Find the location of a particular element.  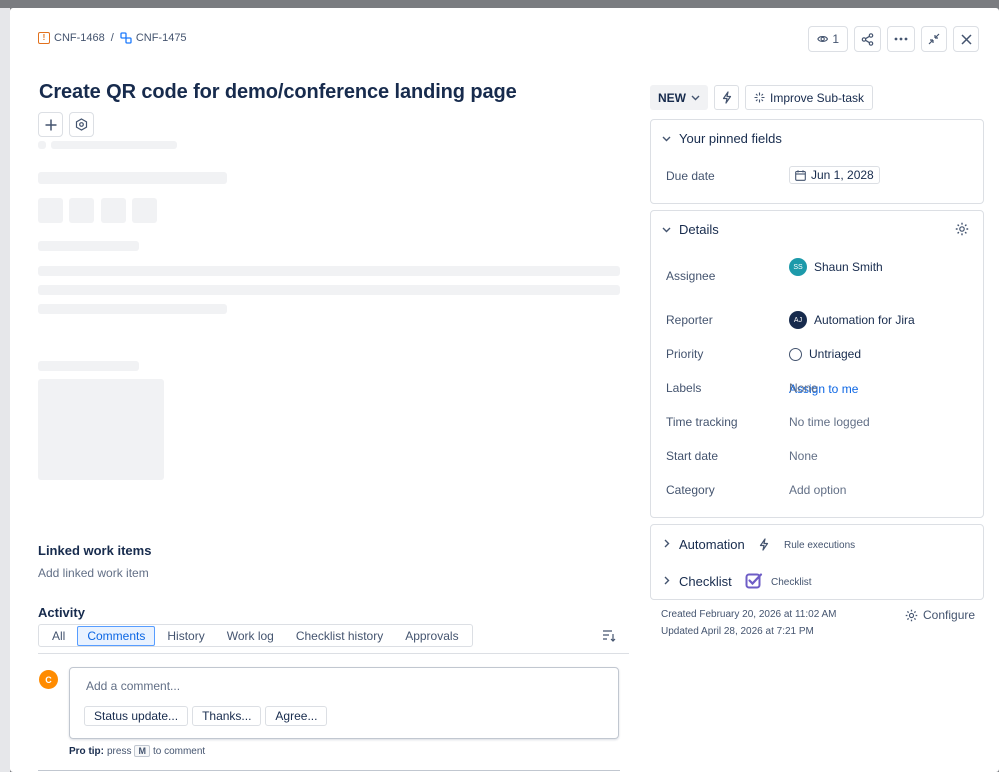

shortcut-key: M is located at coordinates (142, 751).